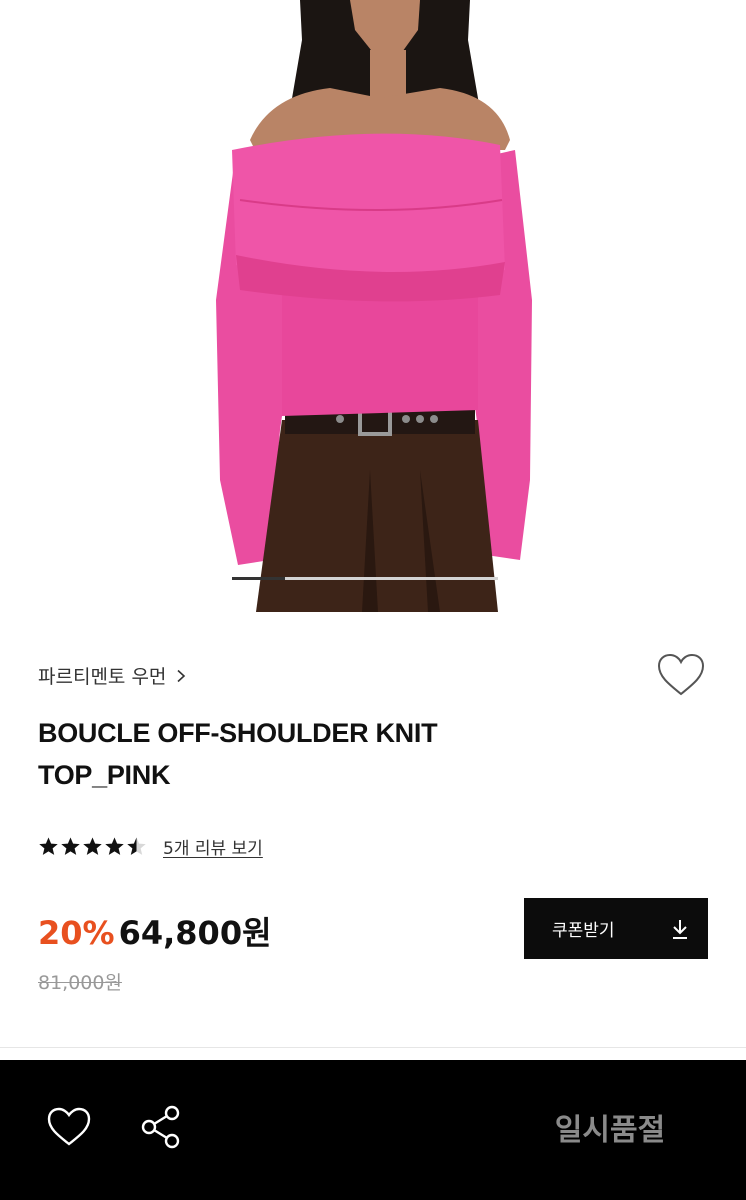  What do you see at coordinates (238, 754) in the screenshot?
I see `product-title: BOUCLE OFF-SHOULDER KNIT TOP_PINK` at bounding box center [238, 754].